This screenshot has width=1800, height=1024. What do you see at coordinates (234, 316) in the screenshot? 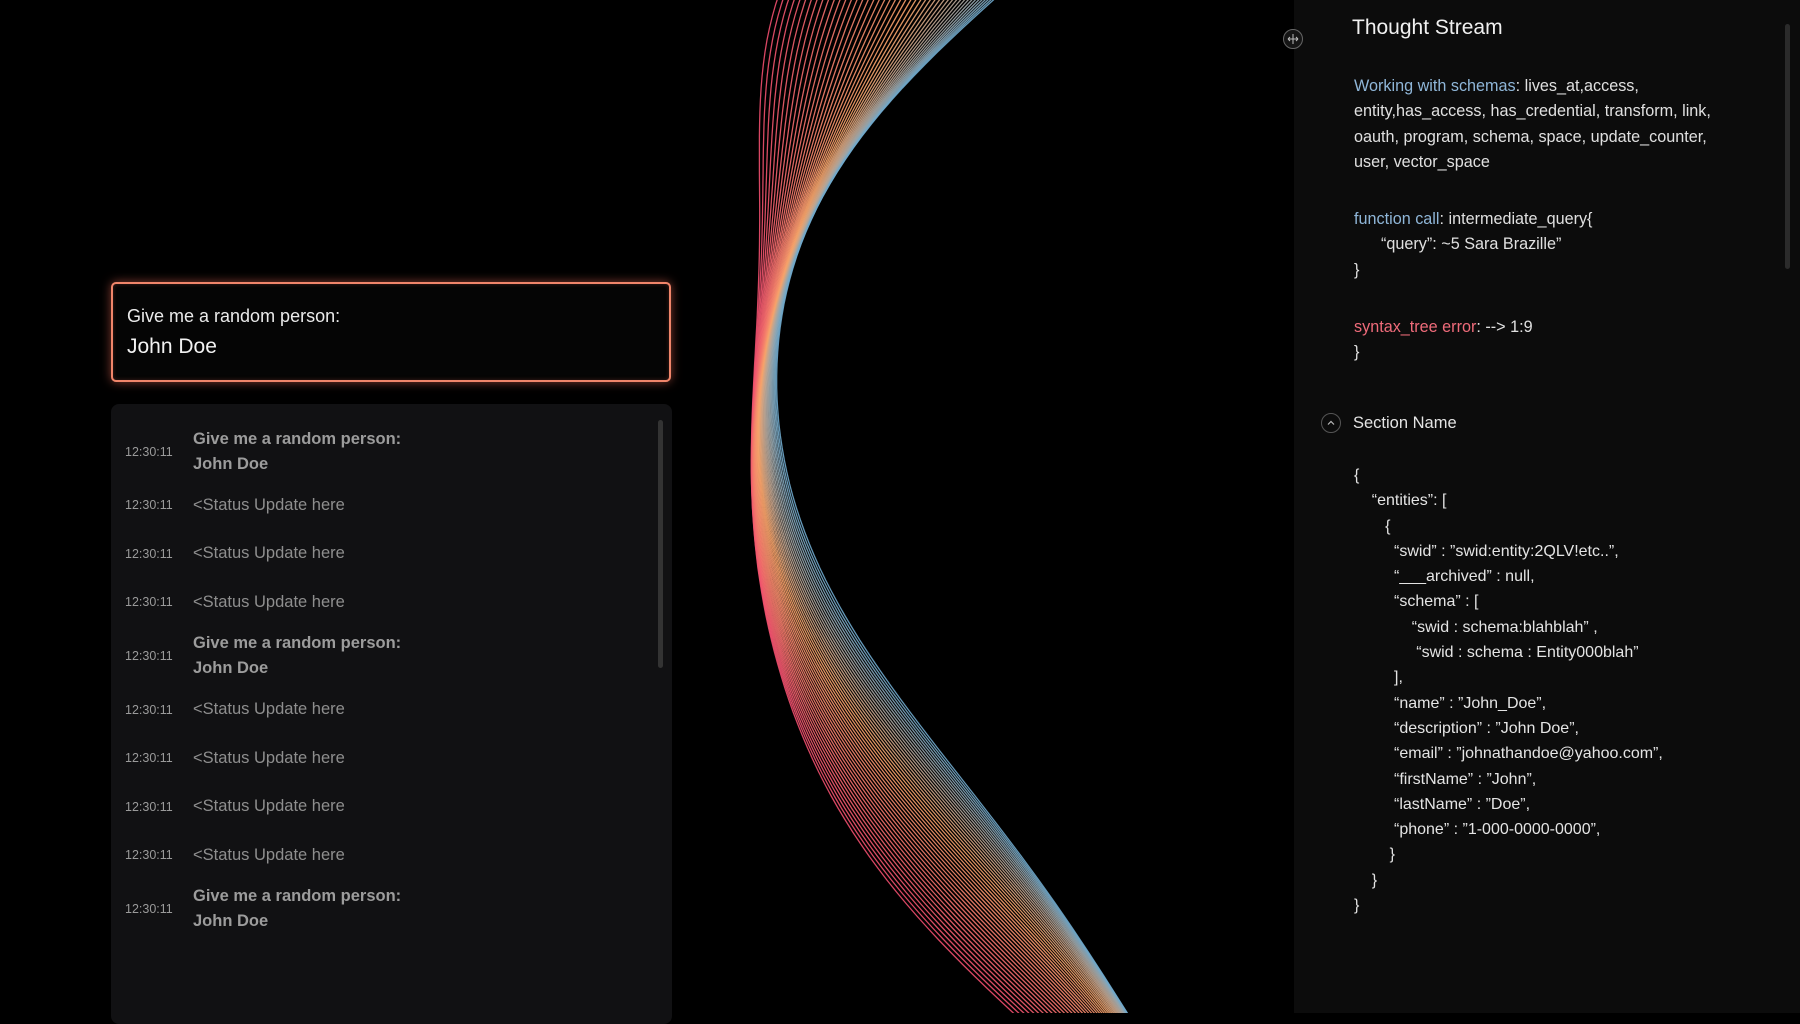
I see `prompt-label: Give me a random person:` at bounding box center [234, 316].